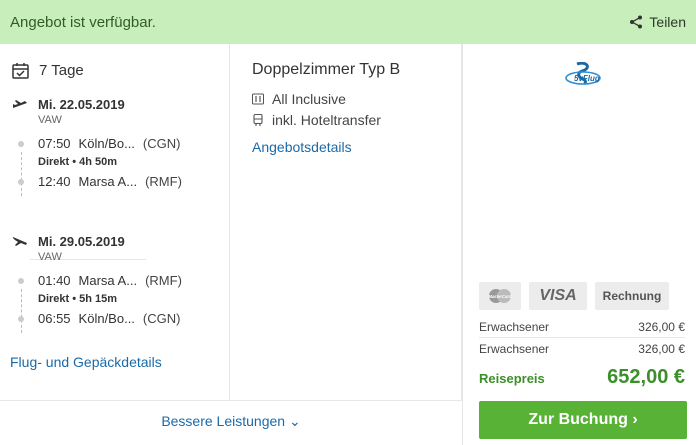 The width and height of the screenshot is (696, 445). I want to click on invoice-badge: Rechnung, so click(632, 296).